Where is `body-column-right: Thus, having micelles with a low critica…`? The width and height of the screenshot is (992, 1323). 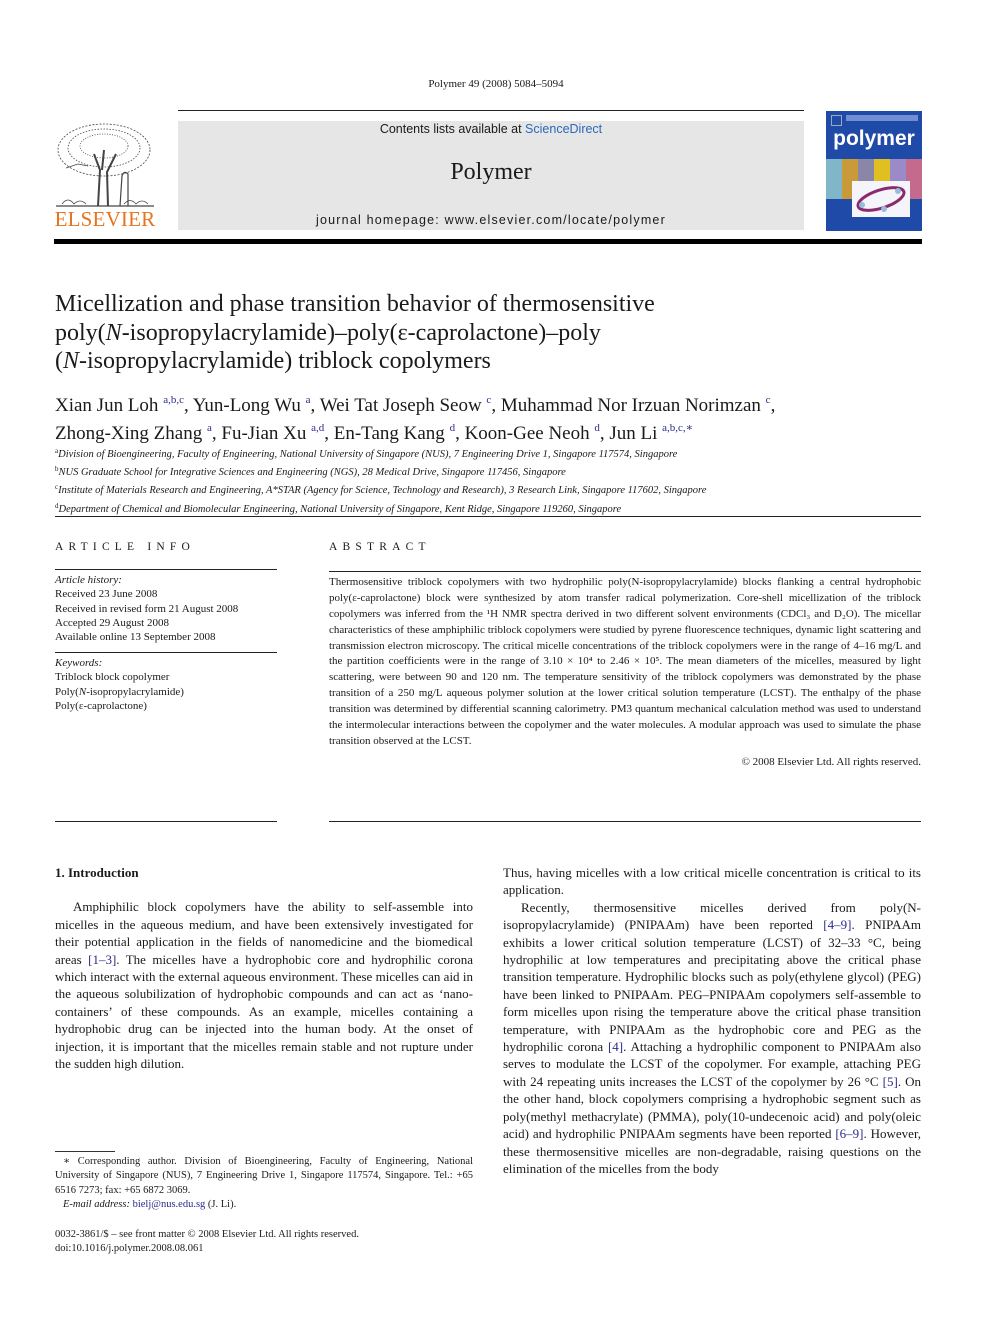 body-column-right: Thus, having micelles with a low critica… is located at coordinates (712, 1020).